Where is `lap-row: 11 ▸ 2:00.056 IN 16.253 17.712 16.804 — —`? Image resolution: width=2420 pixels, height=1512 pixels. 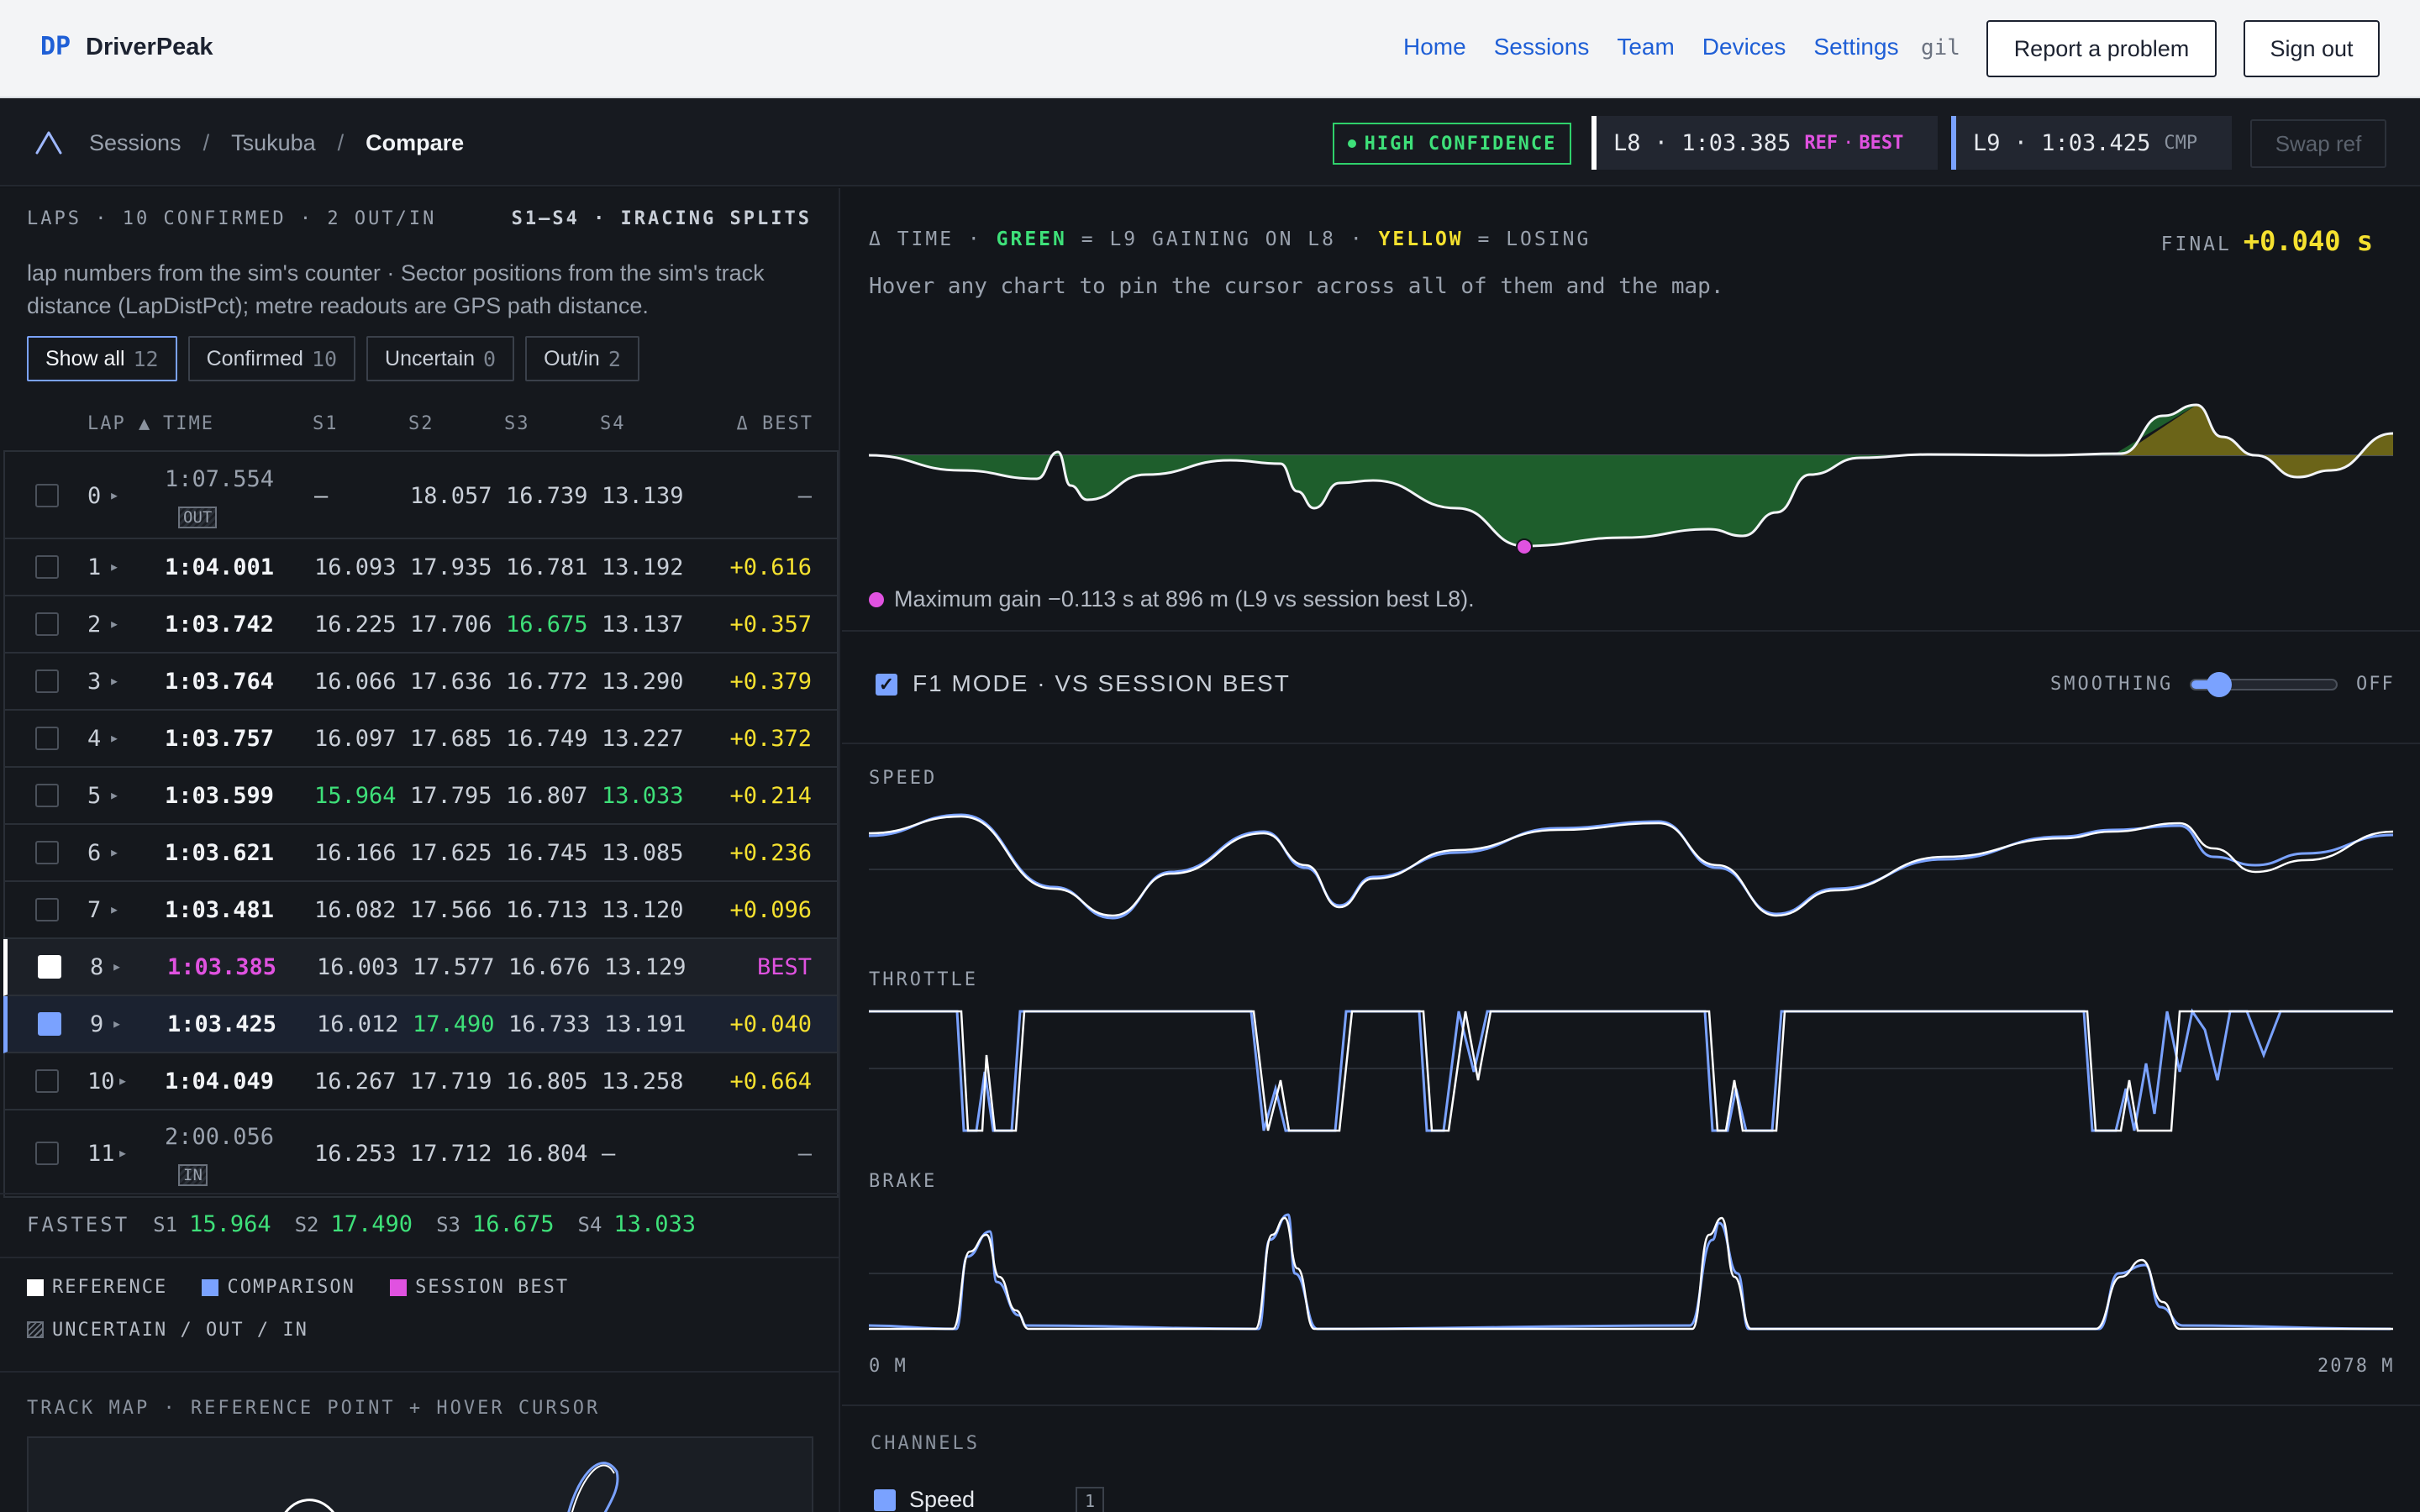 lap-row: 11 ▸ 2:00.056 IN 16.253 17.712 16.804 — — is located at coordinates (421, 1154).